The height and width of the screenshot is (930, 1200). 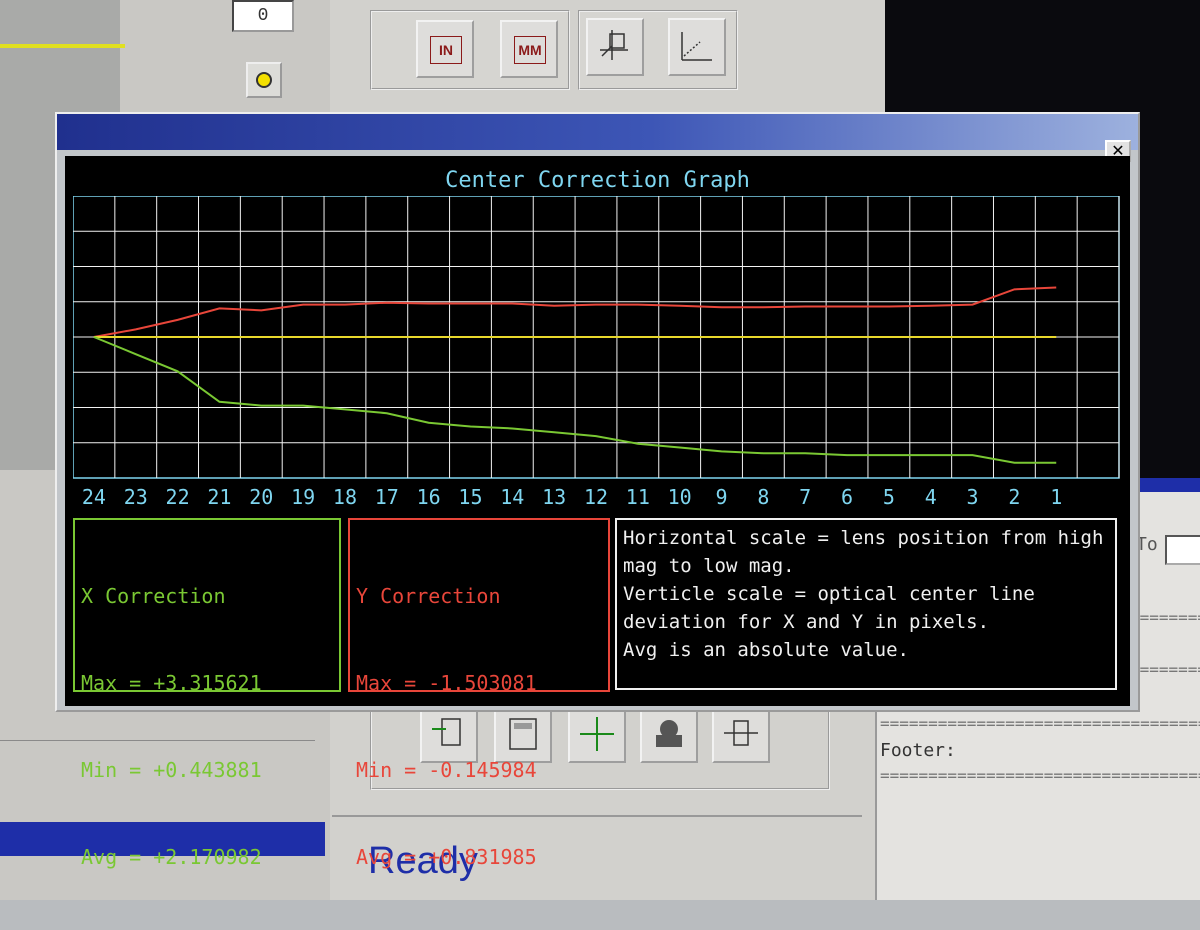 I want to click on x-tick-label: 2, so click(x=1014, y=497).